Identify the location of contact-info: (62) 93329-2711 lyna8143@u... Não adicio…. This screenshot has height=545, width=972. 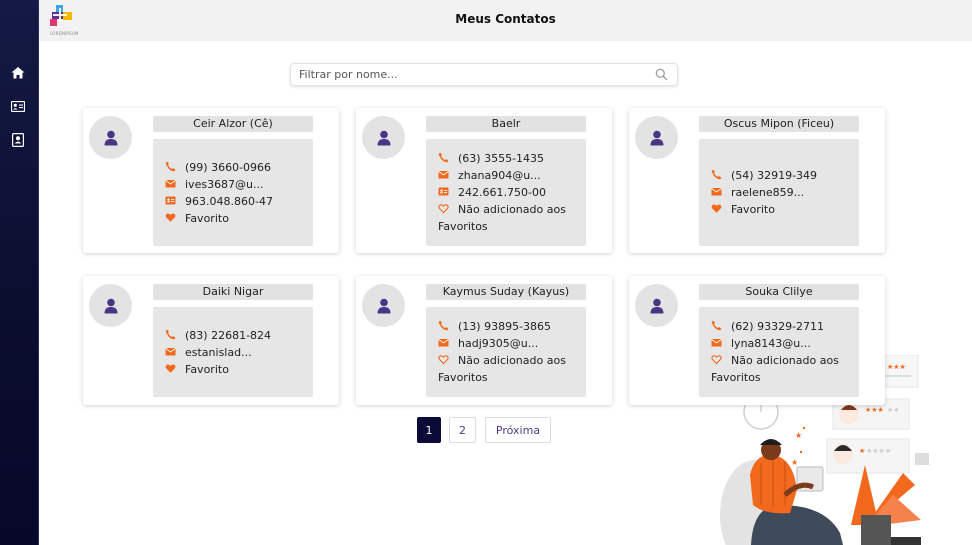
(779, 352).